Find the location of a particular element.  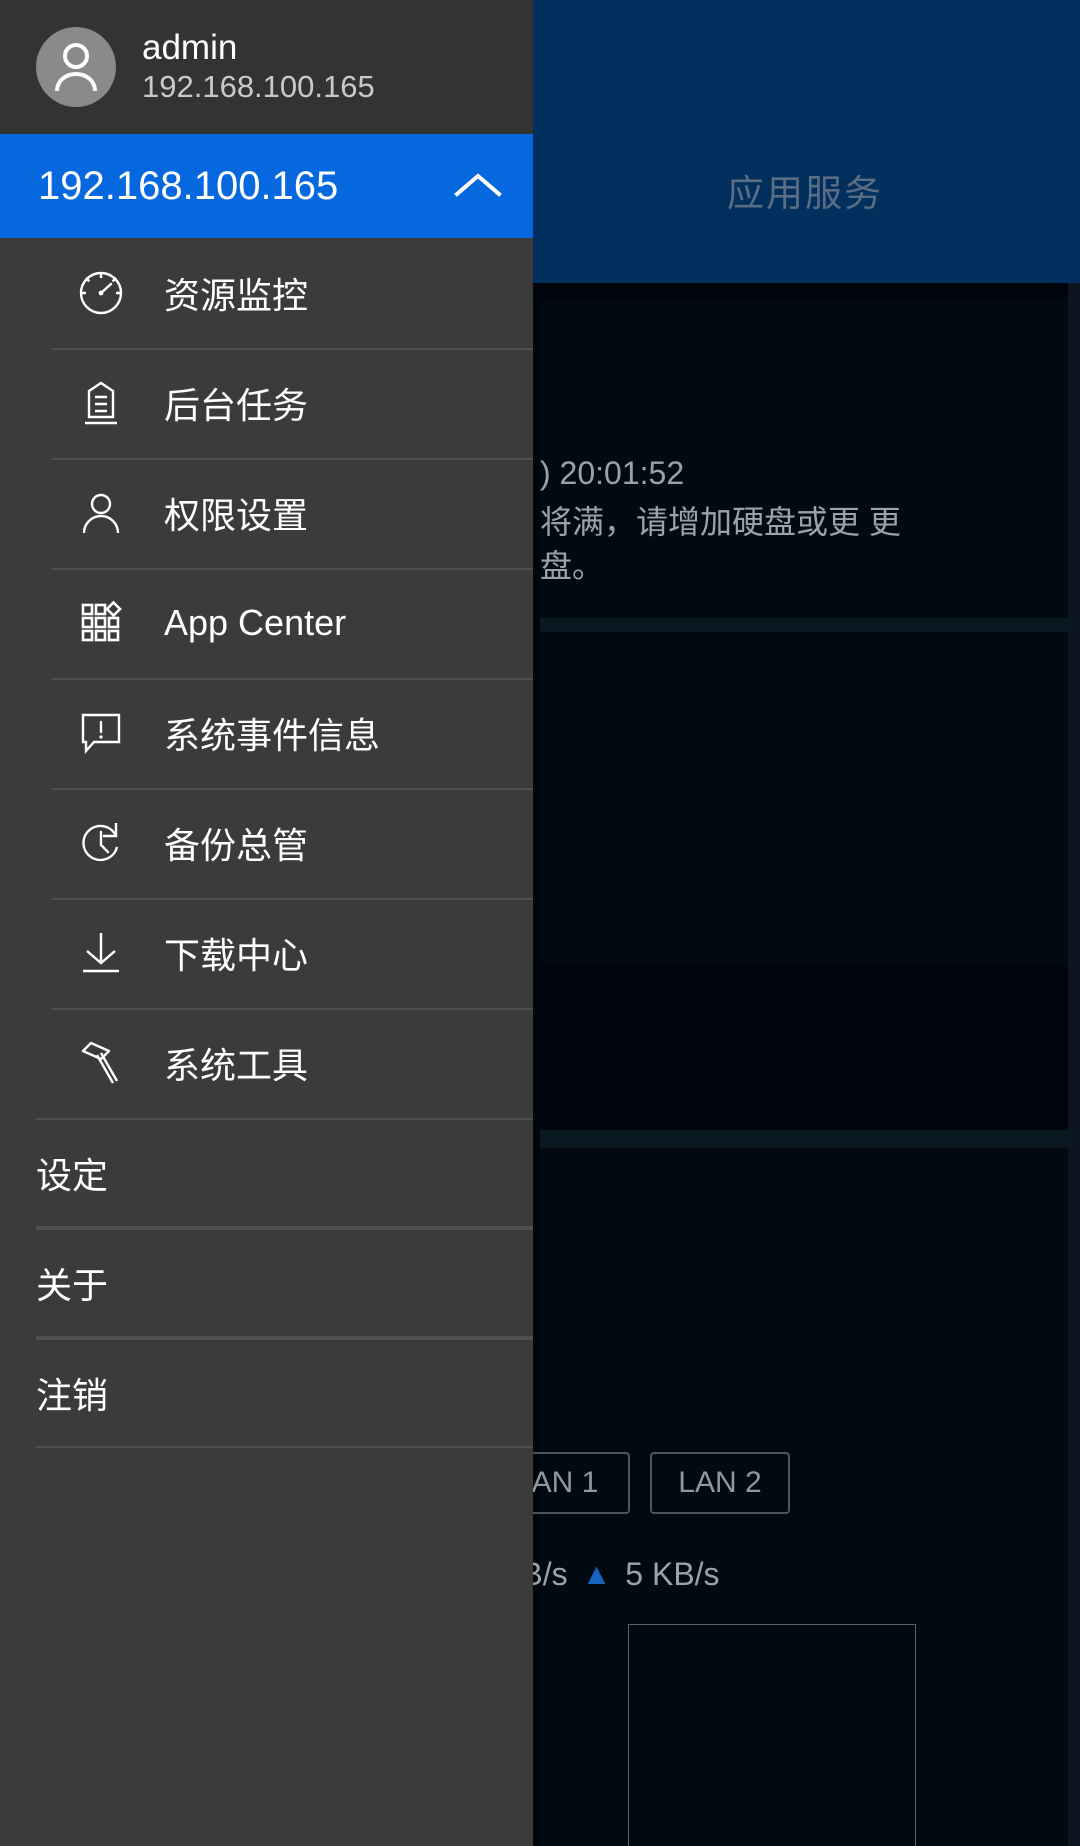

network-chart-box is located at coordinates (772, 1735).